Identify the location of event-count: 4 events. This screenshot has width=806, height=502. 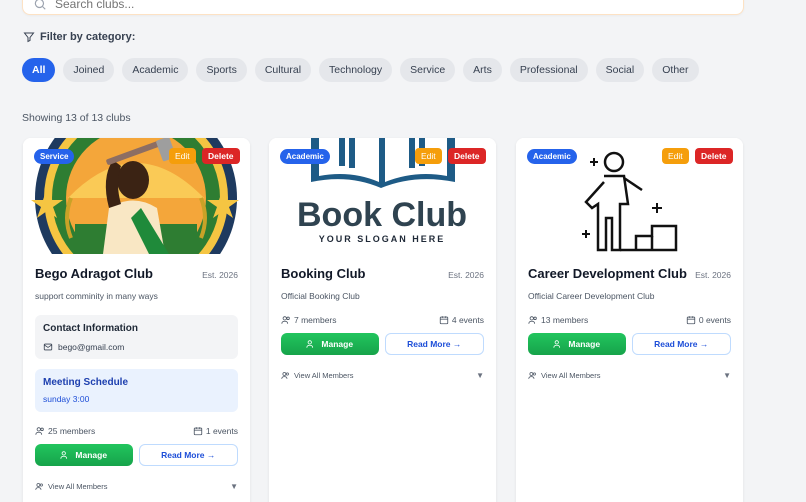
(467, 320).